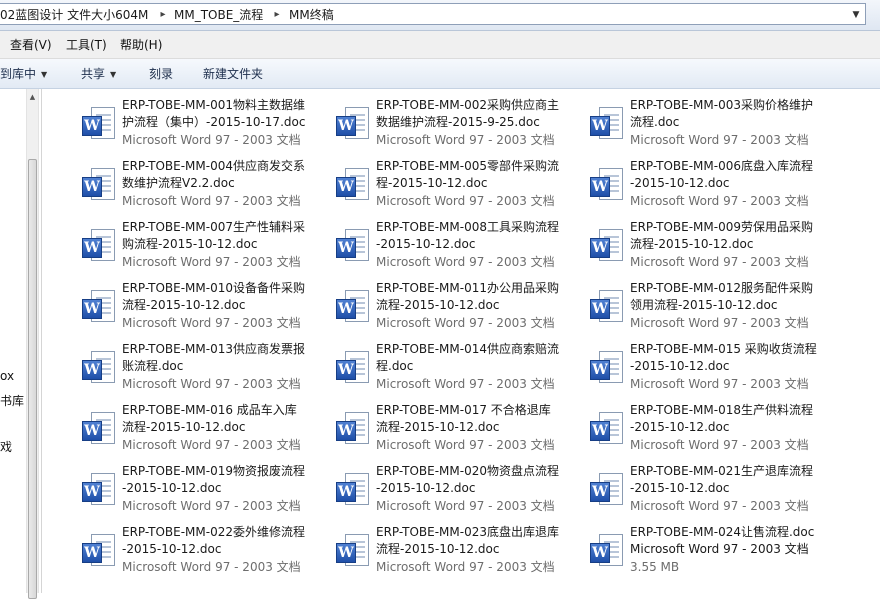 This screenshot has height=599, width=880. Describe the element at coordinates (218, 15) in the screenshot. I see `breadcrumb-folder: MM_TOBE_流程` at that location.